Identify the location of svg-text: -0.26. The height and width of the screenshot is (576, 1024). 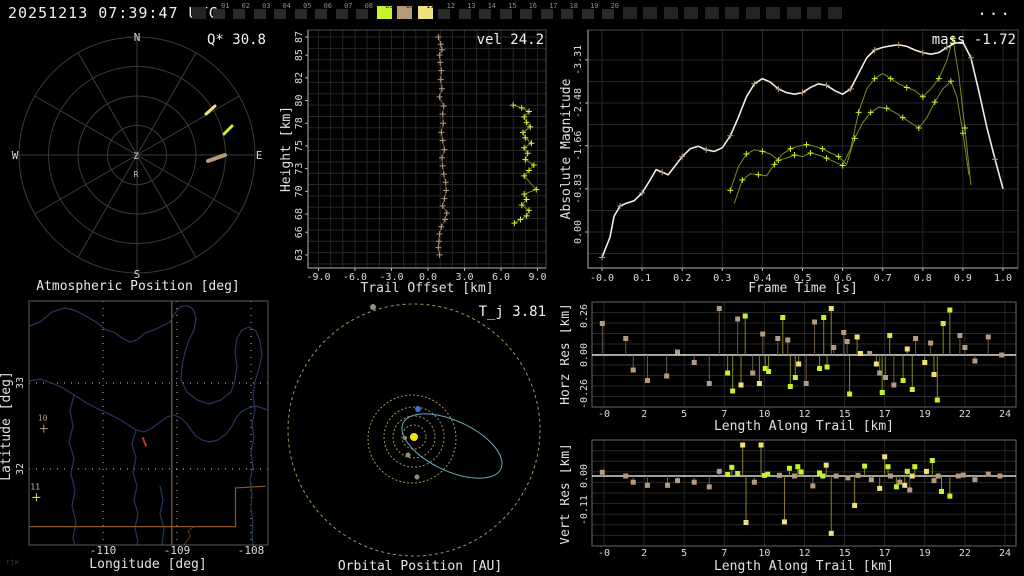
(584, 394).